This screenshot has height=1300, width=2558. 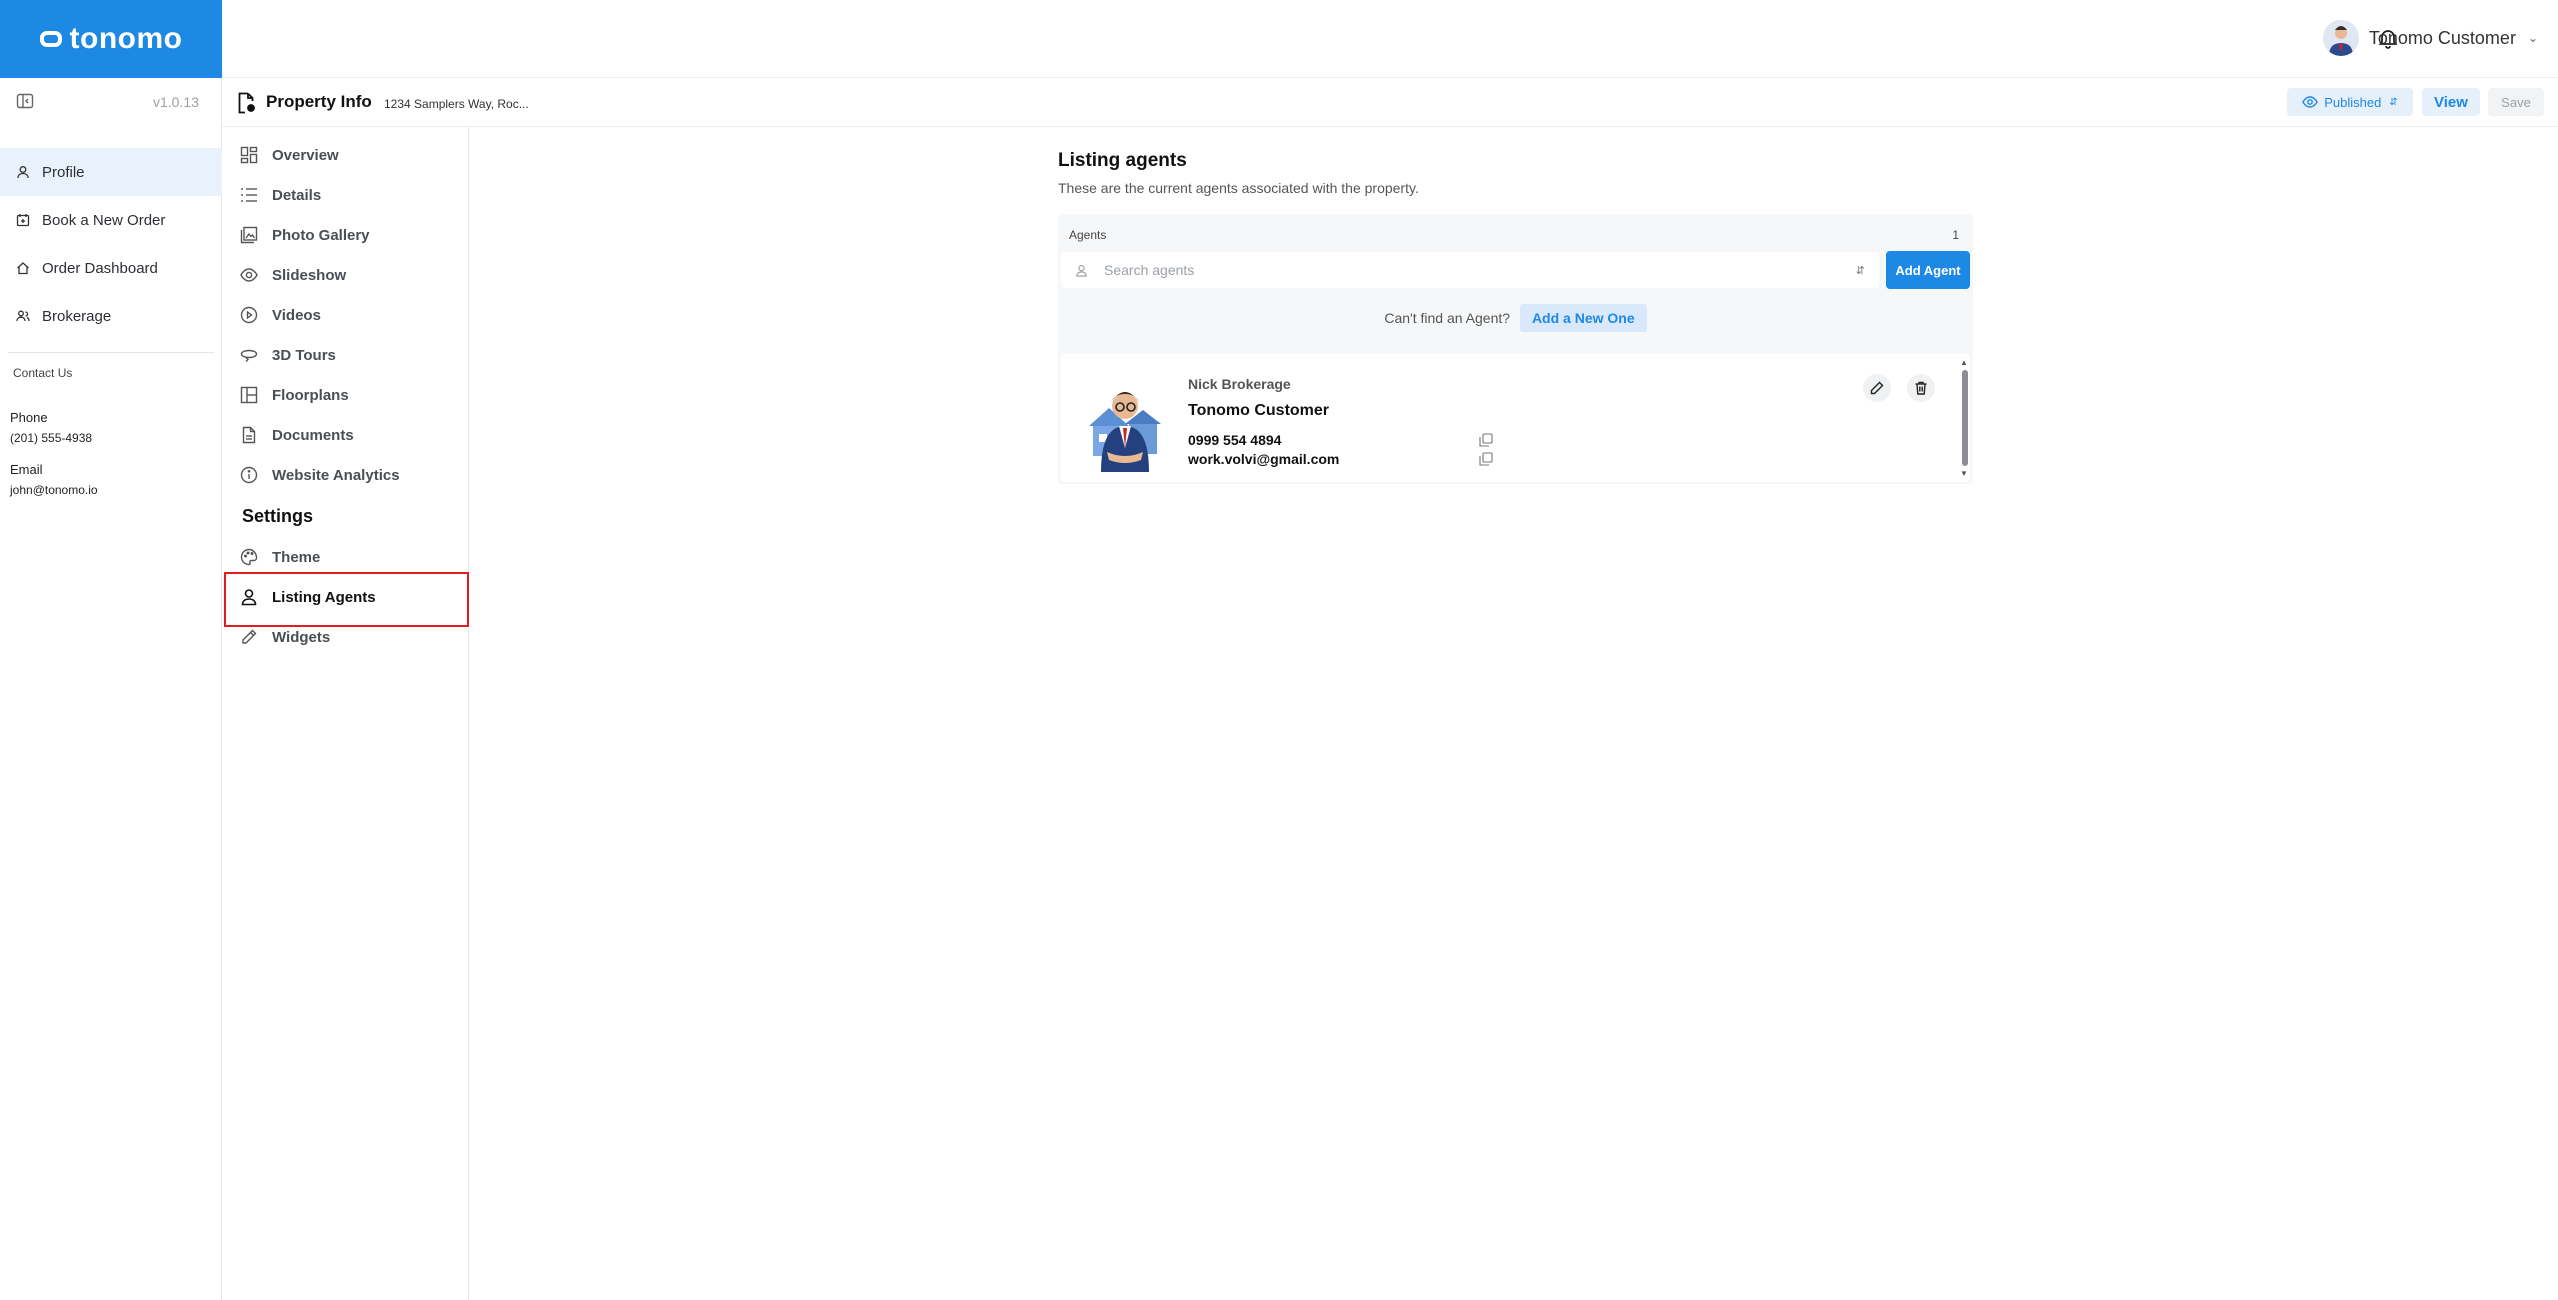 I want to click on chevron-down-icon: ⌄, so click(x=2532, y=38).